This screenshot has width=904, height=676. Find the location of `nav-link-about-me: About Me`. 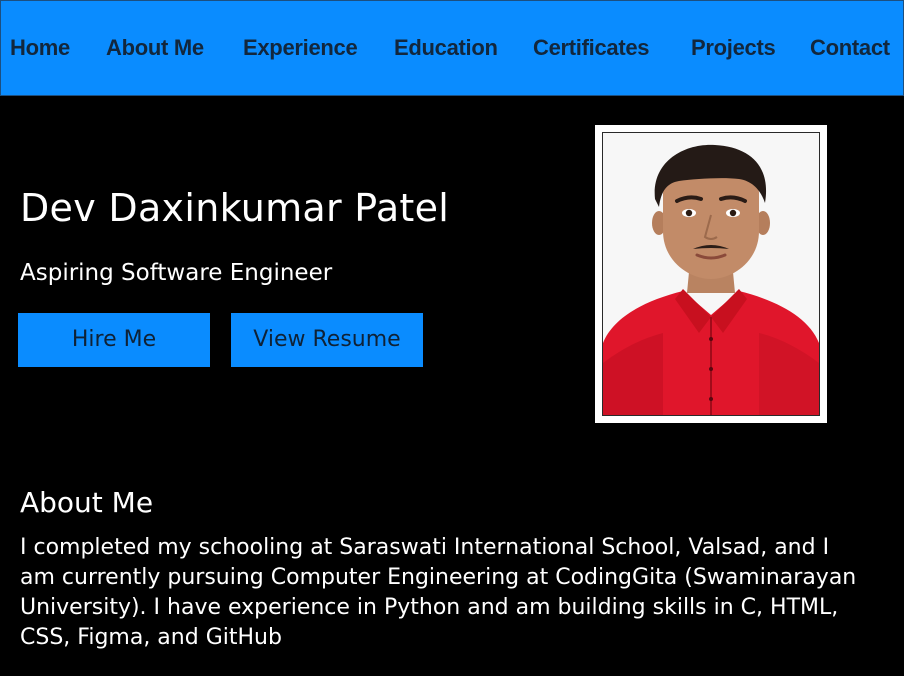

nav-link-about-me: About Me is located at coordinates (155, 48).